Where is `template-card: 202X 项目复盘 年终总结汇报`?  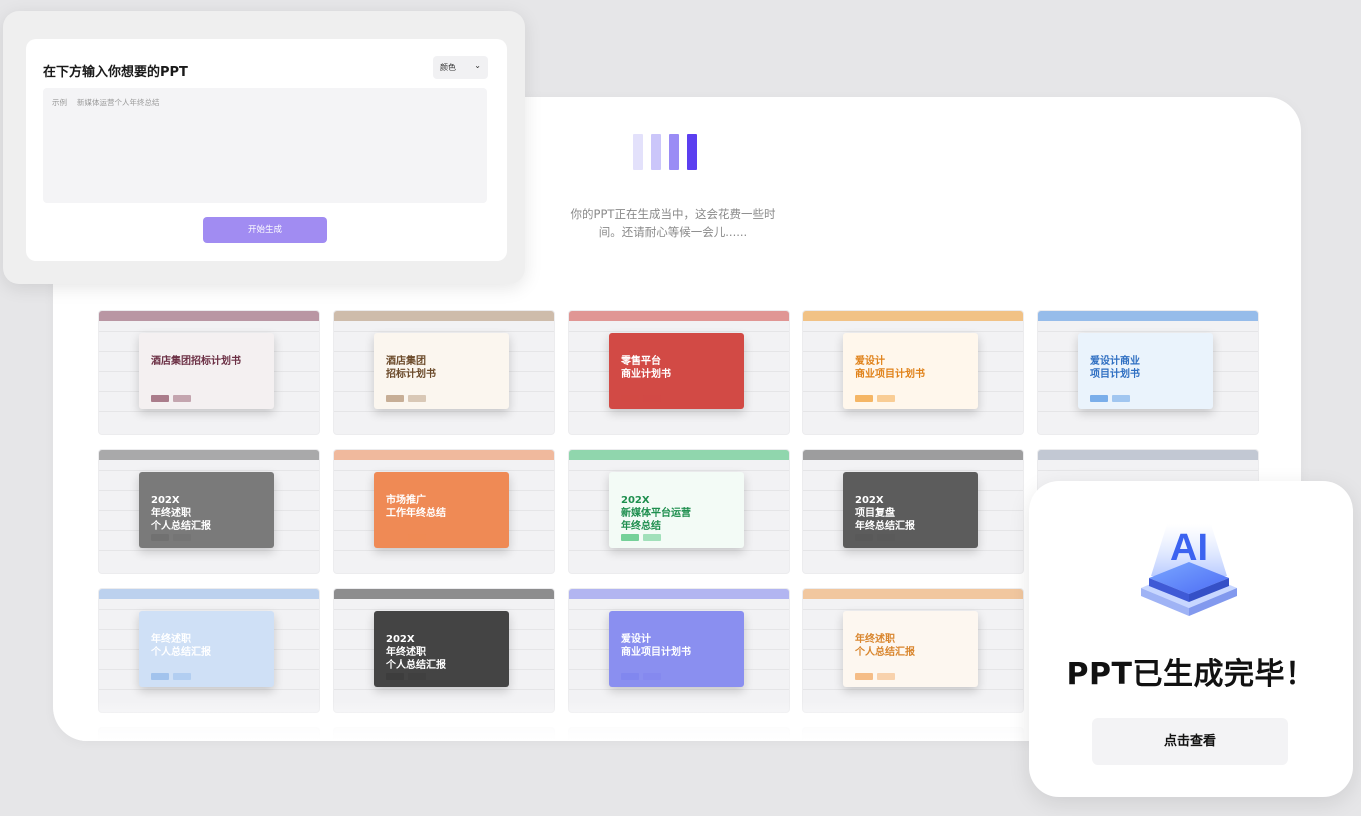
template-card: 202X 项目复盘 年终总结汇报 is located at coordinates (913, 511).